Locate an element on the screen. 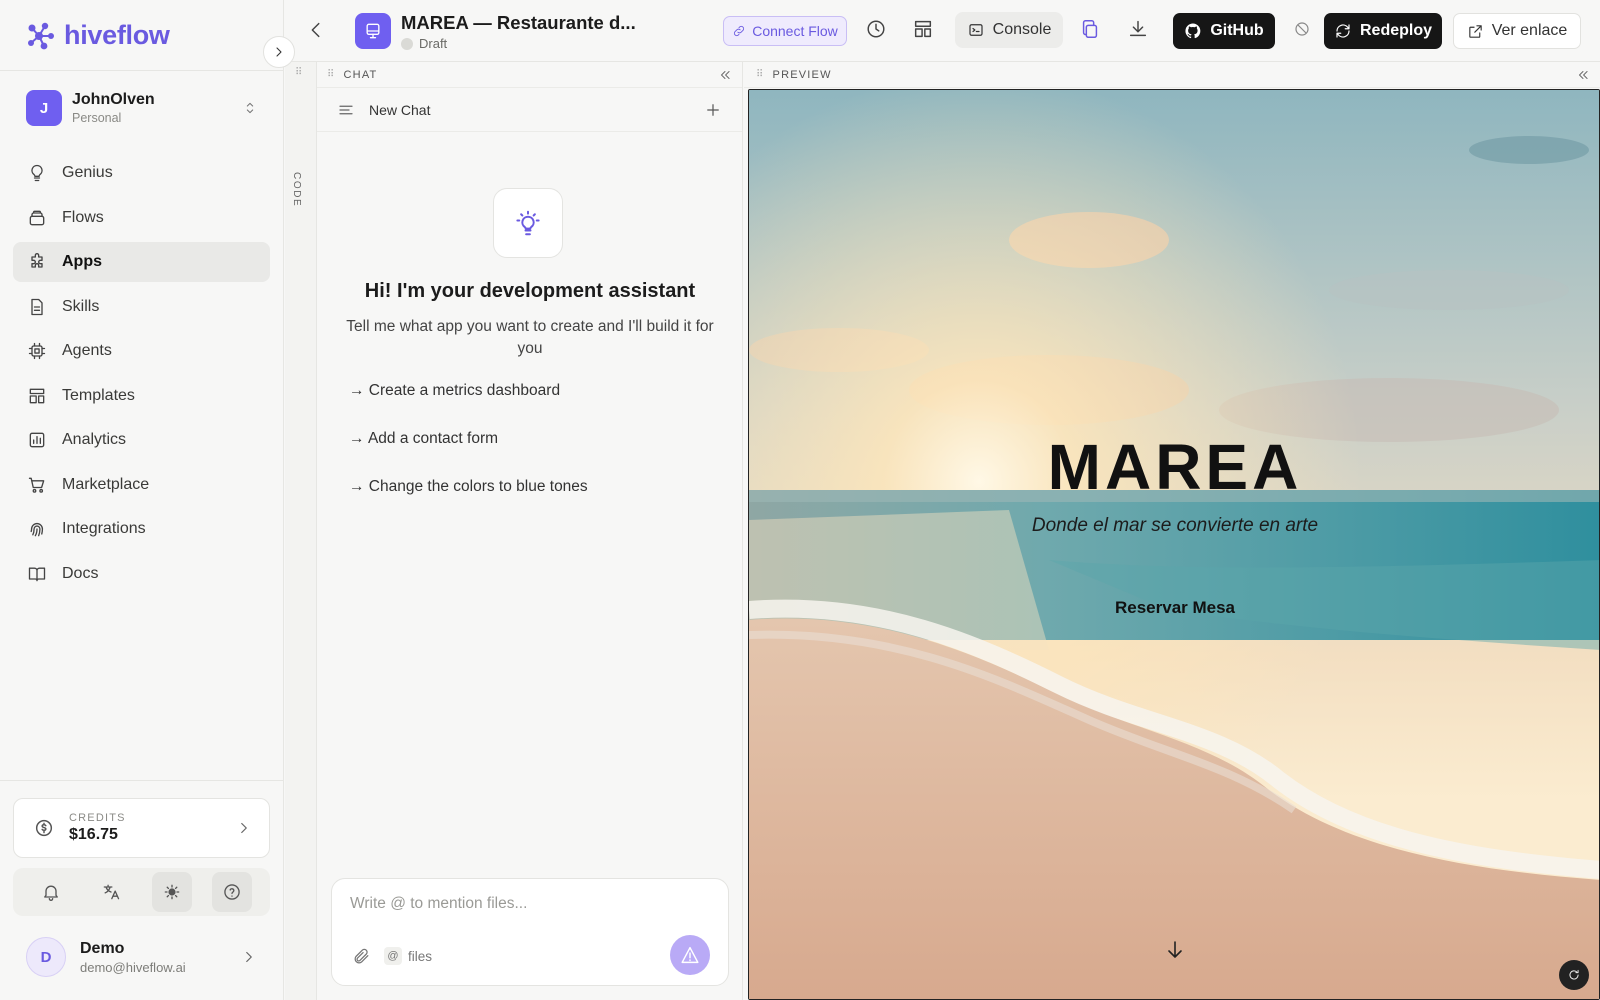 The height and width of the screenshot is (1000, 1600). help-button is located at coordinates (231, 892).